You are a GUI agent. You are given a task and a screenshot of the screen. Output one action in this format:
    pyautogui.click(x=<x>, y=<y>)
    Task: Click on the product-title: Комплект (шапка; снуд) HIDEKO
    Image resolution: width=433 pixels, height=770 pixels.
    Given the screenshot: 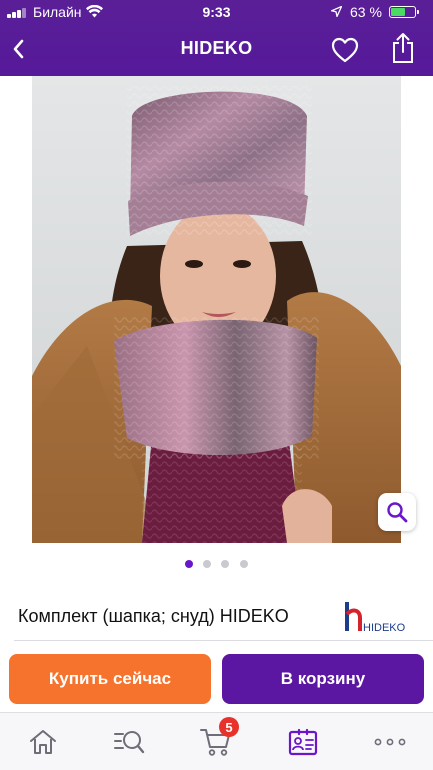 What is the action you would take?
    pyautogui.click(x=153, y=616)
    